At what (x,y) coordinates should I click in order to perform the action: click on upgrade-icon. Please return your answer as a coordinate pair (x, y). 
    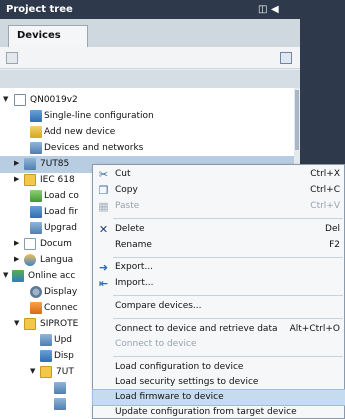
    Looking at the image, I should click on (36, 228).